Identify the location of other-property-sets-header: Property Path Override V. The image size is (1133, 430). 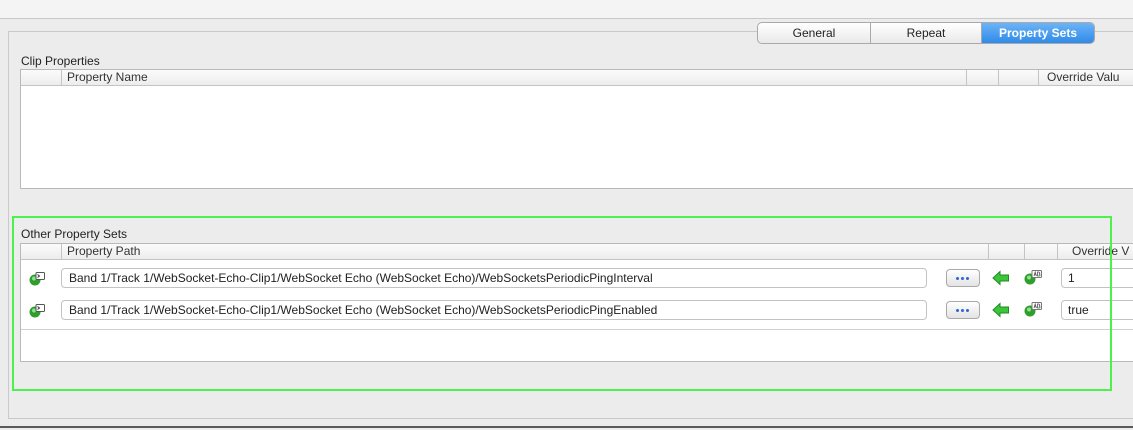
(577, 252).